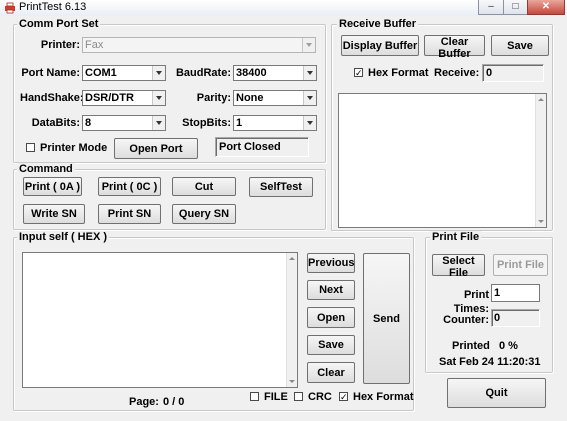 The width and height of the screenshot is (567, 421). What do you see at coordinates (74, 148) in the screenshot?
I see `printer-mode-label: Printer Mode` at bounding box center [74, 148].